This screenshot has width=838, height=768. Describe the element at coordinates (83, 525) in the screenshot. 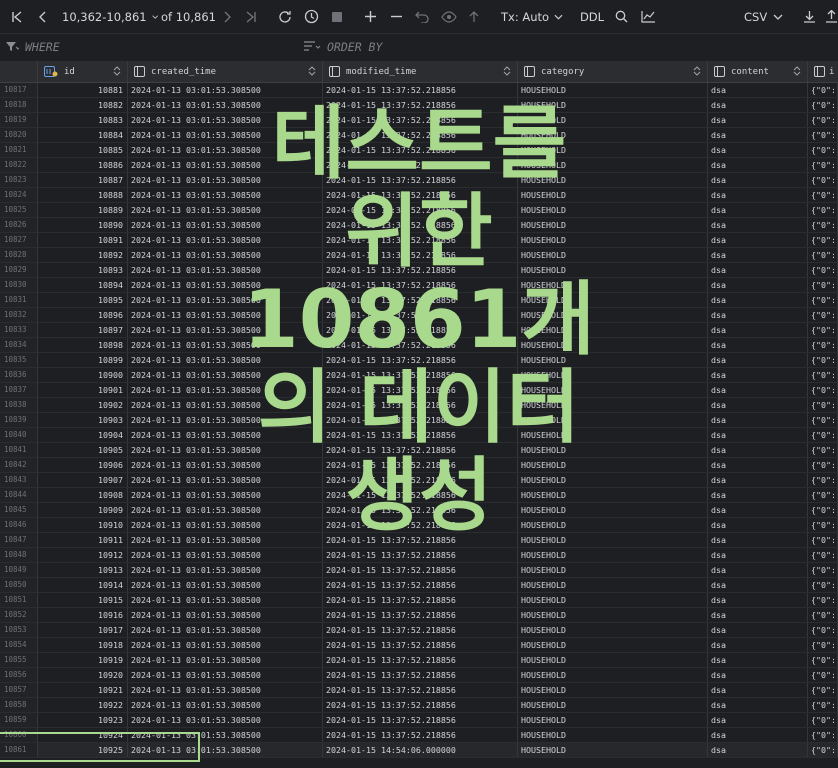

I see `id-cell: 10910` at that location.